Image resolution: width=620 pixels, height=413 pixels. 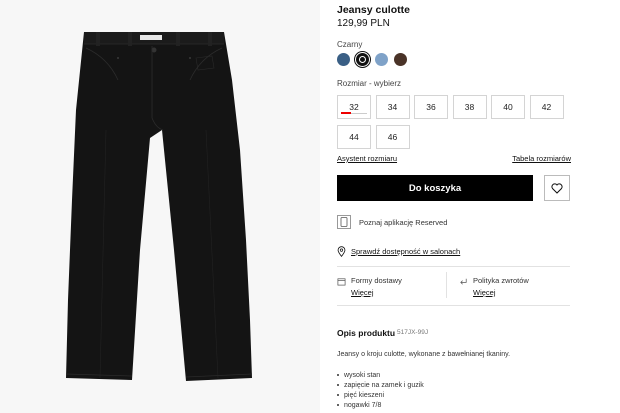 What do you see at coordinates (363, 23) in the screenshot?
I see `product-price: 129,99 PLN` at bounding box center [363, 23].